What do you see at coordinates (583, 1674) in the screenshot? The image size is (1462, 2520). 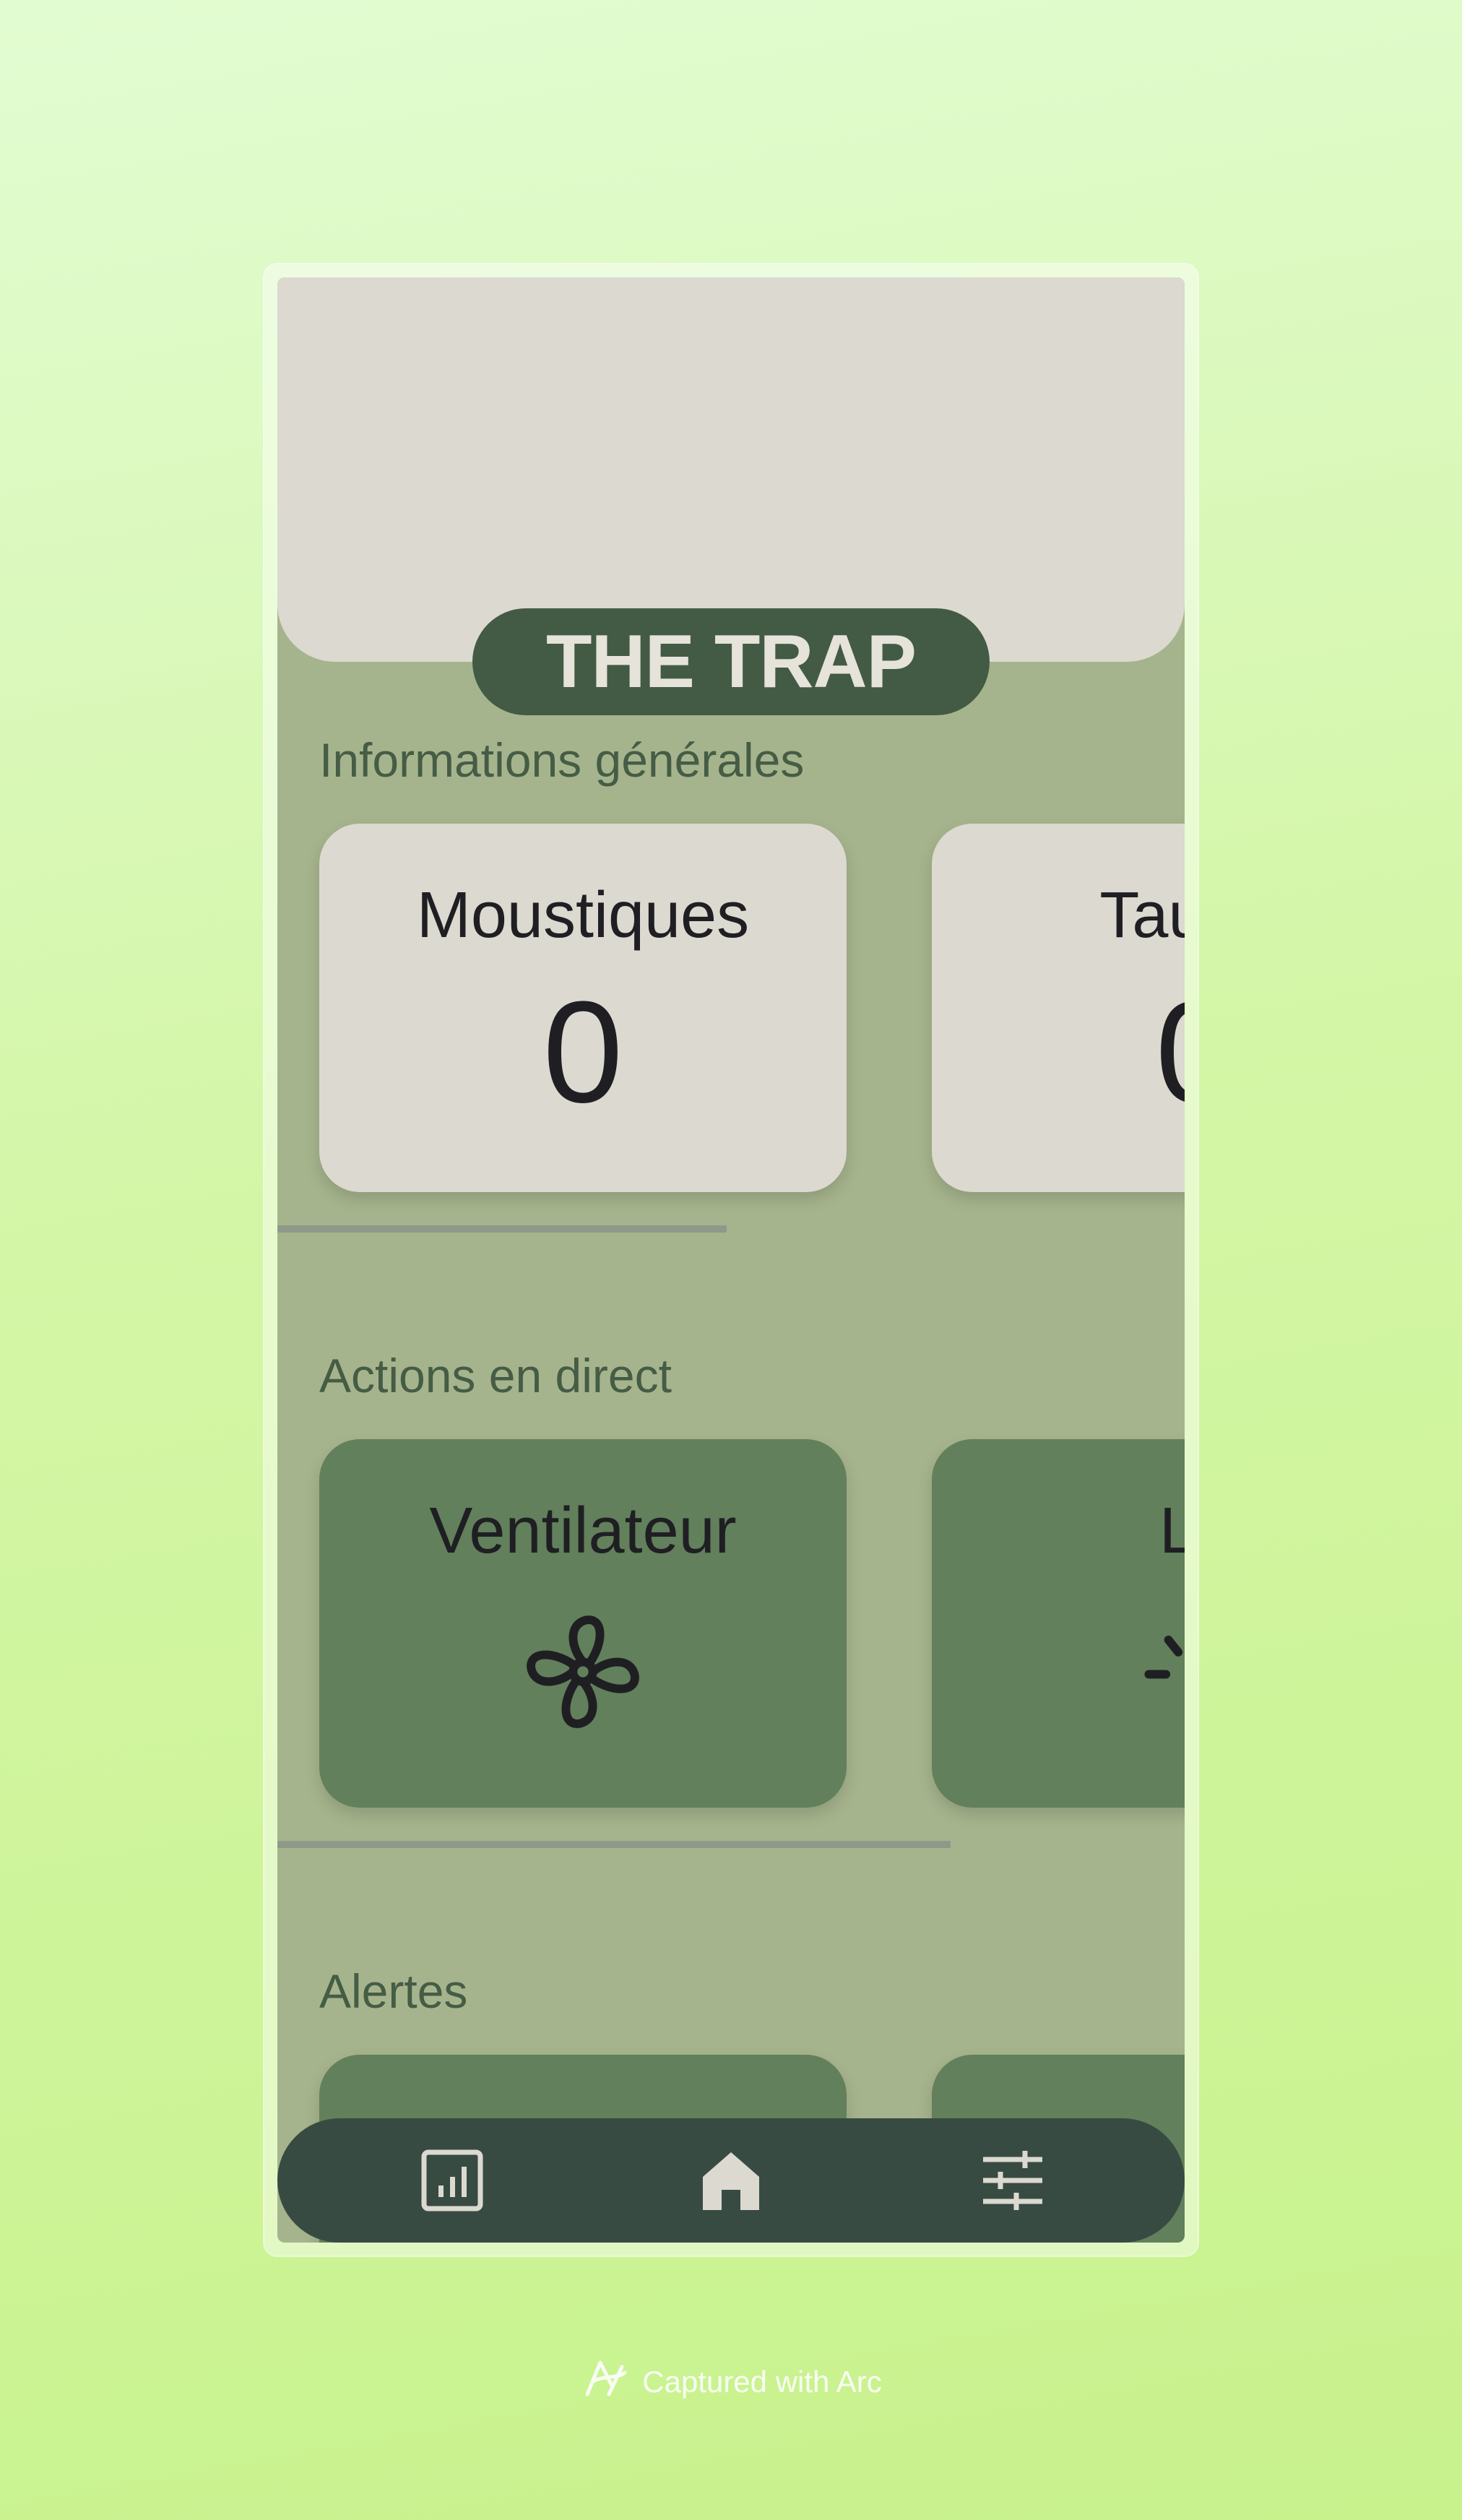 I see `fan-icon` at bounding box center [583, 1674].